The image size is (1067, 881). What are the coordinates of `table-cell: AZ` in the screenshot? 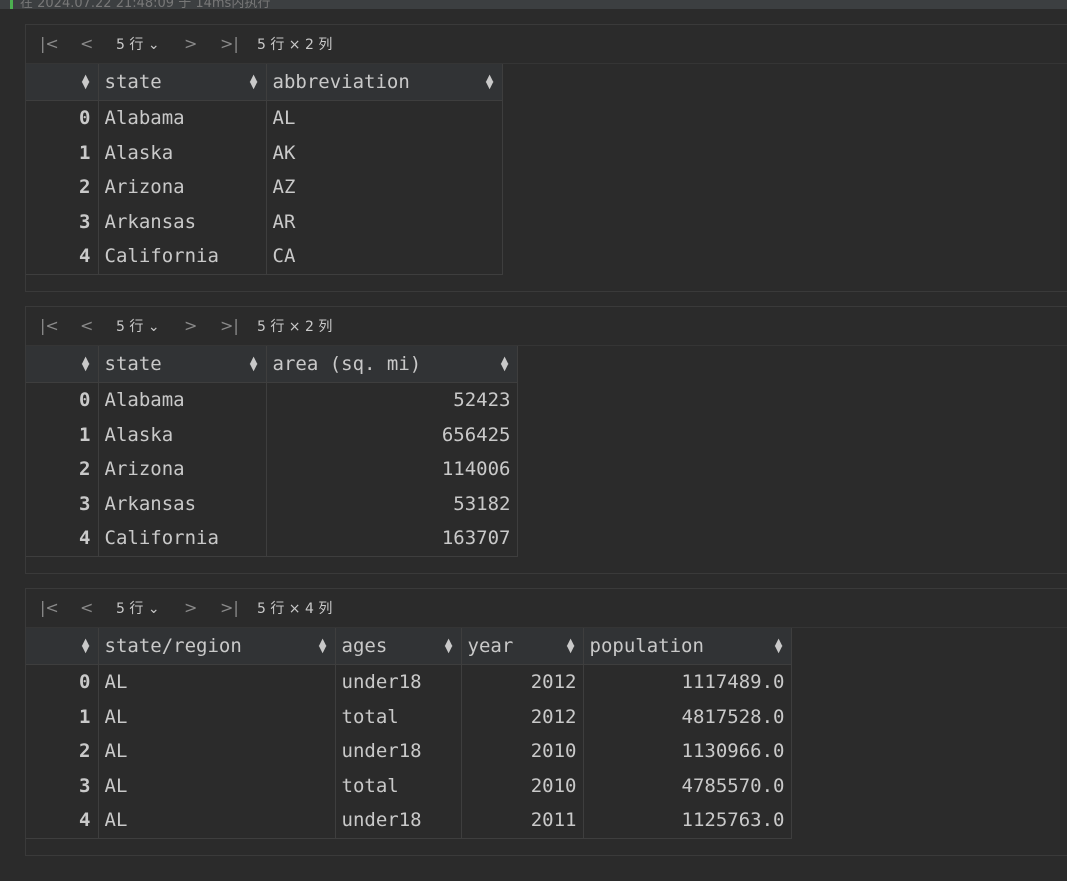 It's located at (384, 187).